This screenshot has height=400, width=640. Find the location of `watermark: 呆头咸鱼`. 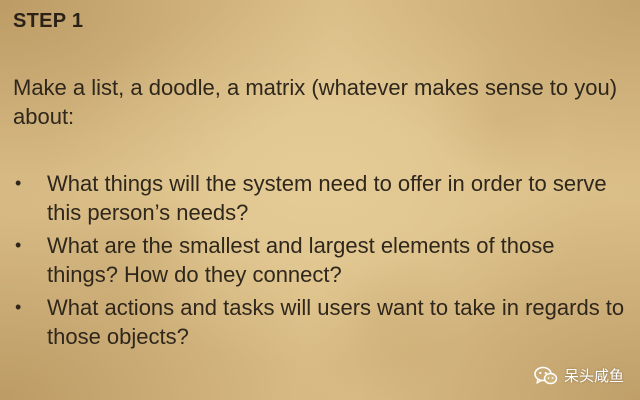

watermark: 呆头咸鱼 is located at coordinates (579, 375).